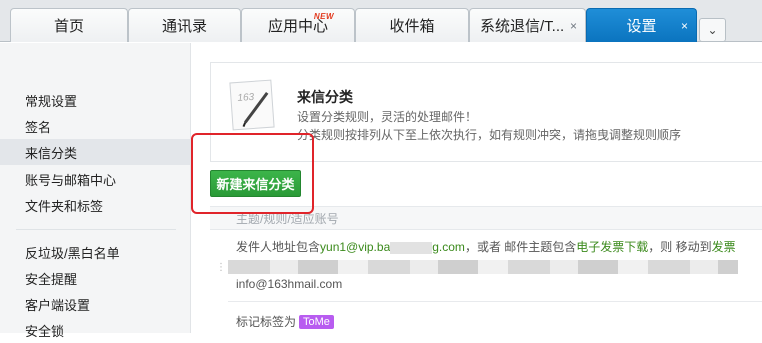 Image resolution: width=762 pixels, height=343 pixels. What do you see at coordinates (38, 127) in the screenshot?
I see `sidebar-item-label: 签名` at bounding box center [38, 127].